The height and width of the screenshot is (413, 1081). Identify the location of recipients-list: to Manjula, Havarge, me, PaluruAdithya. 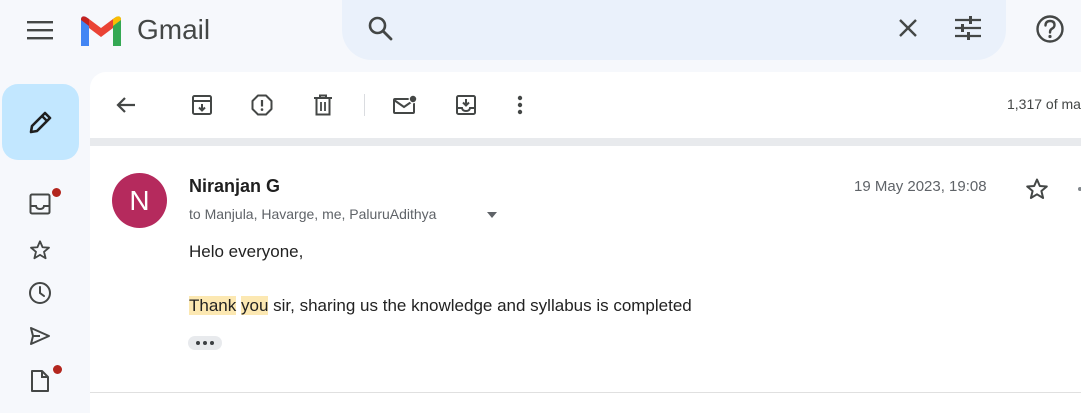
(313, 214).